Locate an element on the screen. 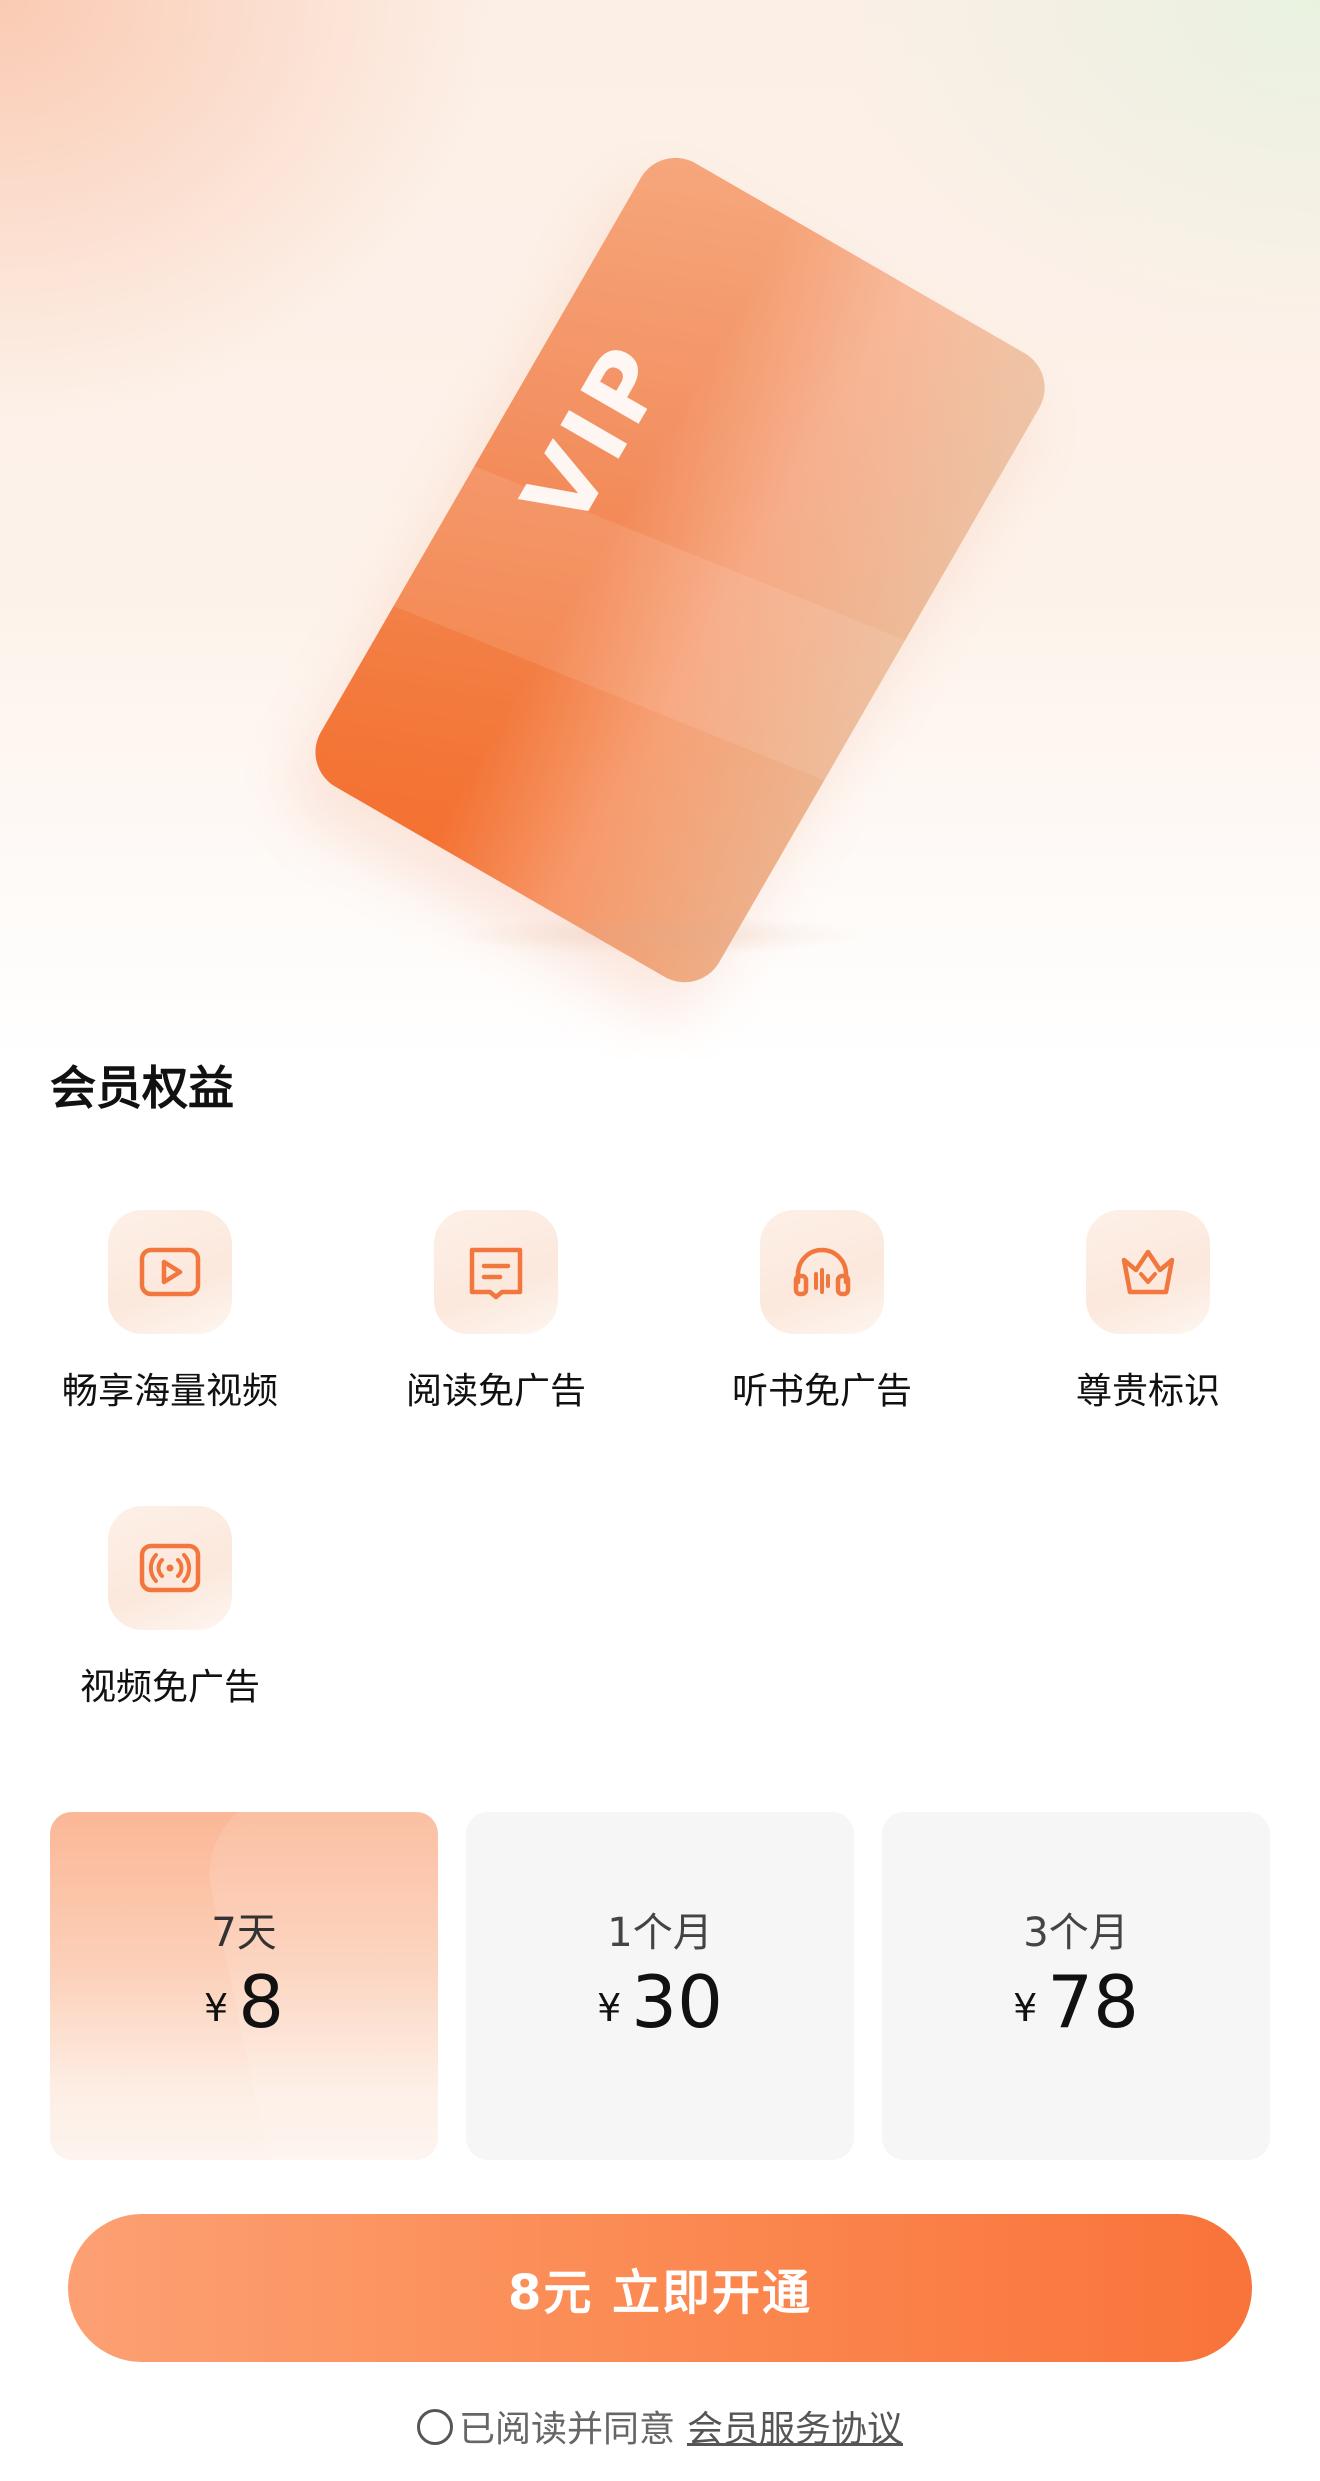  benefit-item-video-ad-free: 视频免广告 is located at coordinates (170, 1616).